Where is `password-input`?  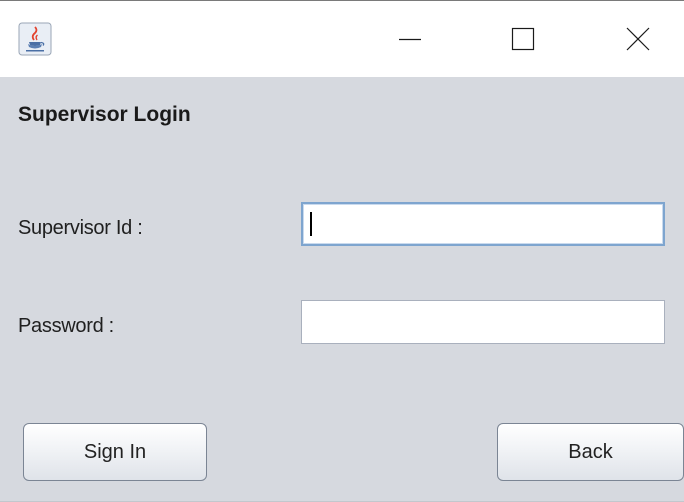
password-input is located at coordinates (483, 322).